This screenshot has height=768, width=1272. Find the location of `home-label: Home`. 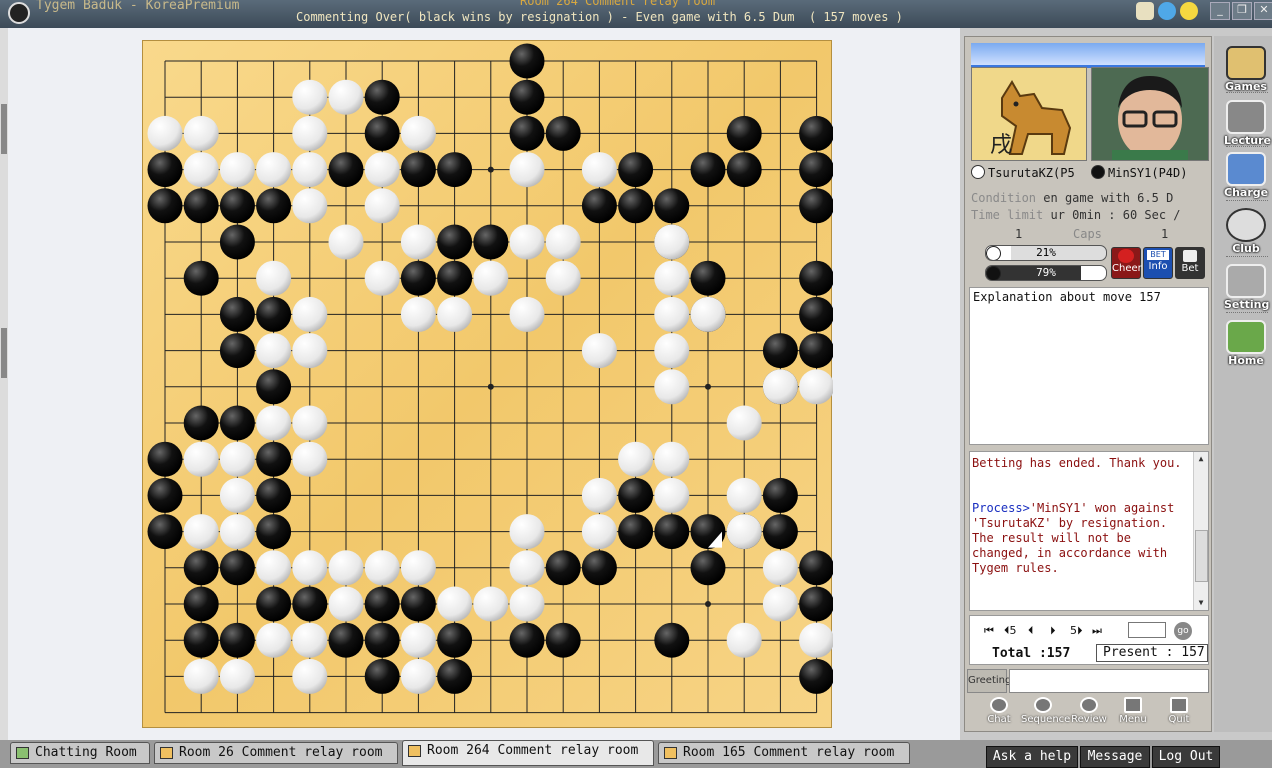

home-label: Home is located at coordinates (1246, 360).